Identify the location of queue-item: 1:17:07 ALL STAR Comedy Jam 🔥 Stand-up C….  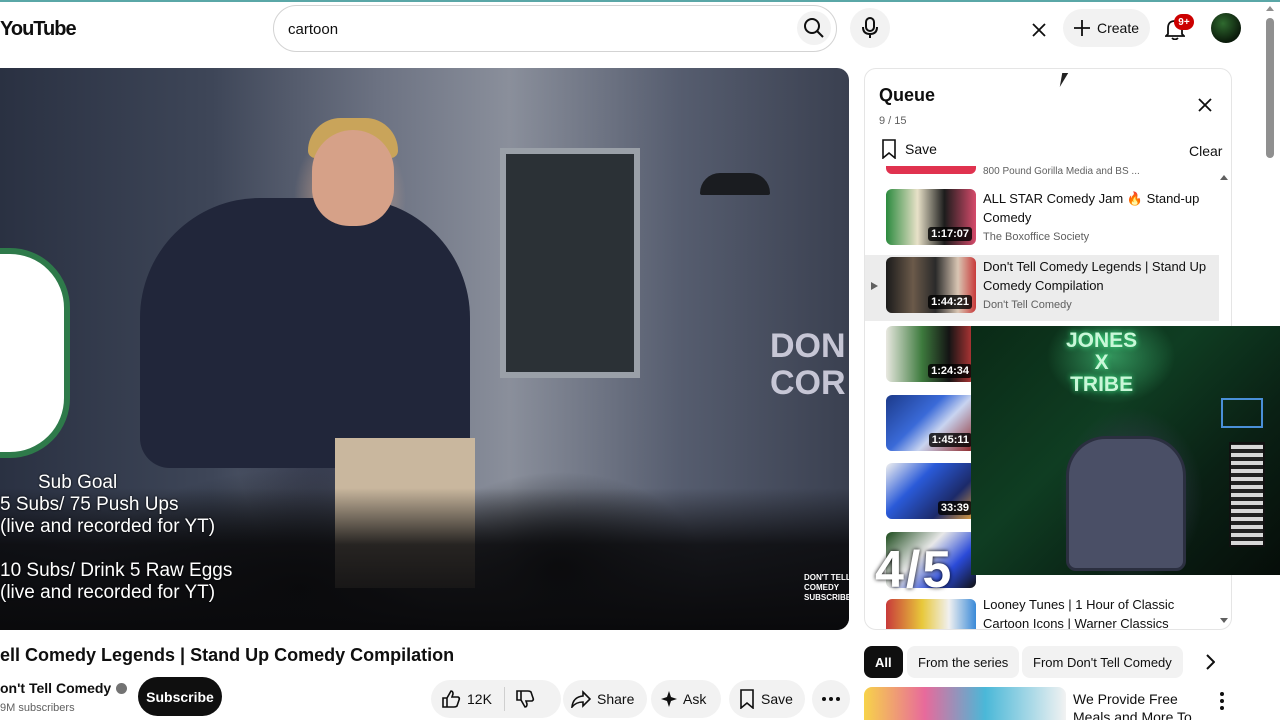
(1042, 220).